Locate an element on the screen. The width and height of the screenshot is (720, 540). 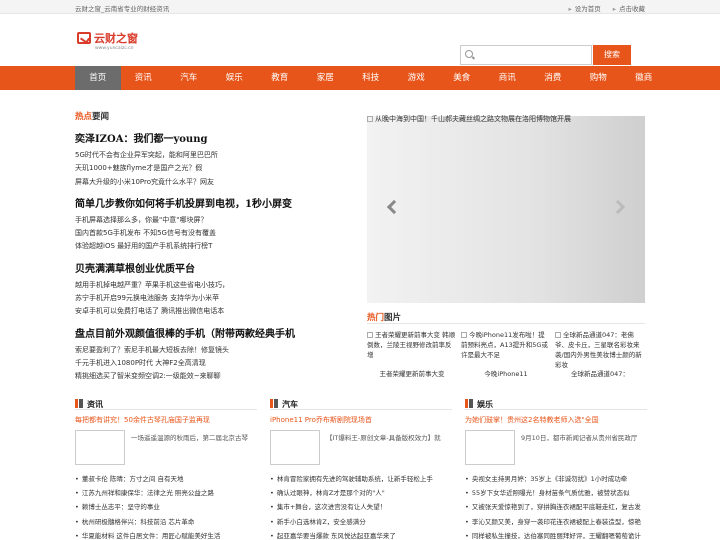
list-item: 又被张天爱惊艳到了，穿拼胸连衣裙配平底鞋走红，复古发 is located at coordinates (556, 507).